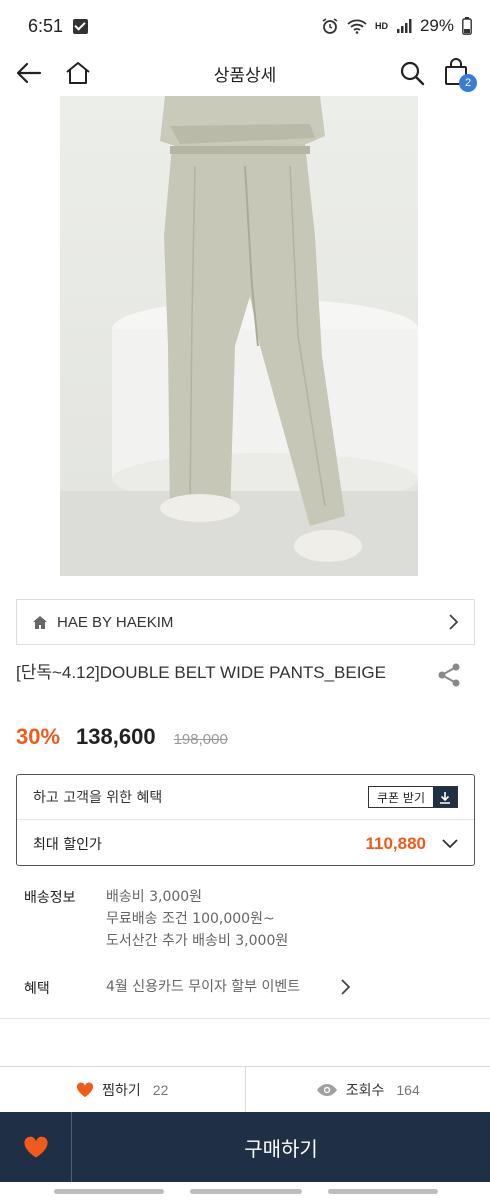 Image resolution: width=490 pixels, height=1200 pixels. I want to click on wifi-icon, so click(357, 26).